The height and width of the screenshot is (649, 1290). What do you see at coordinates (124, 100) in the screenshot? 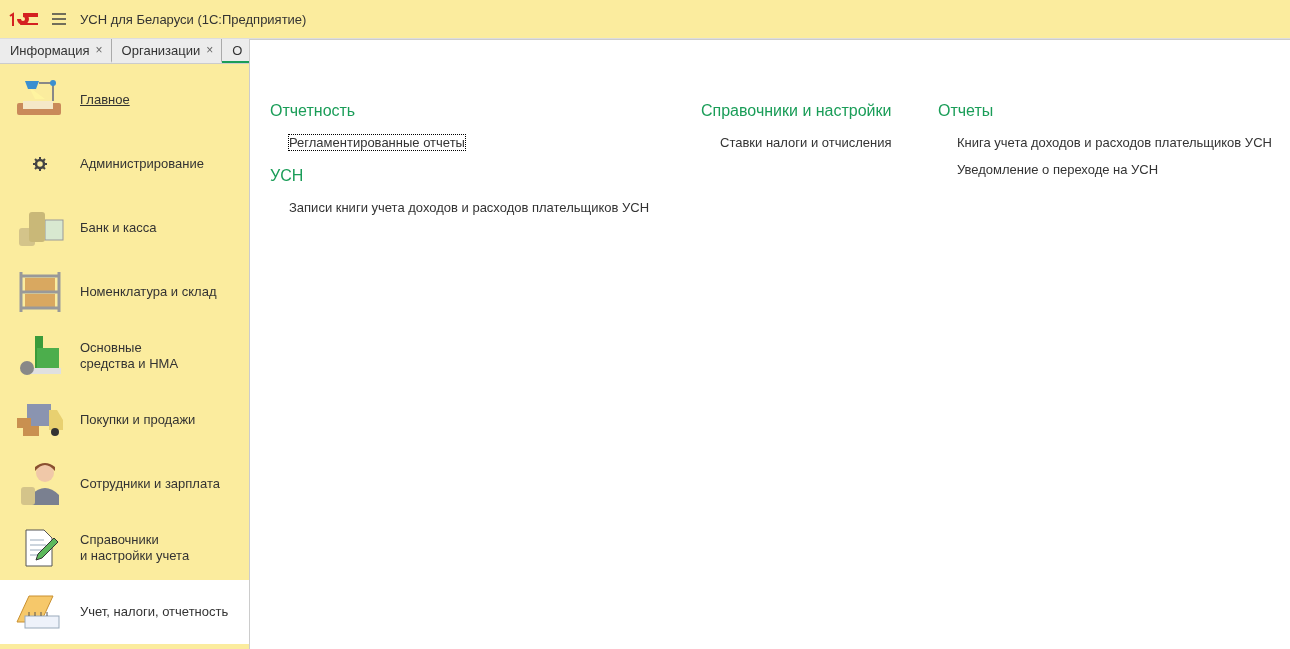
I see `sidebar-item: Главное` at bounding box center [124, 100].